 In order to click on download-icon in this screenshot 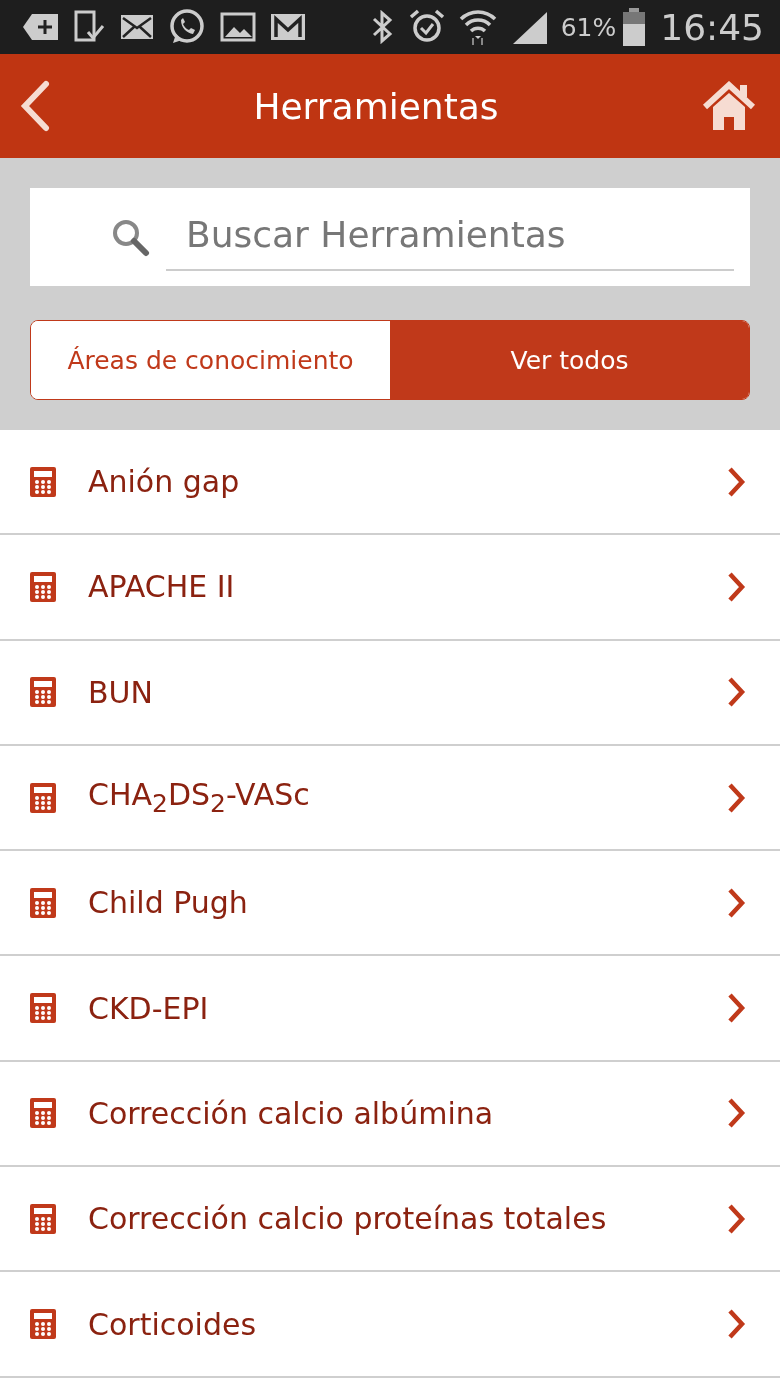, I will do `click(90, 27)`.